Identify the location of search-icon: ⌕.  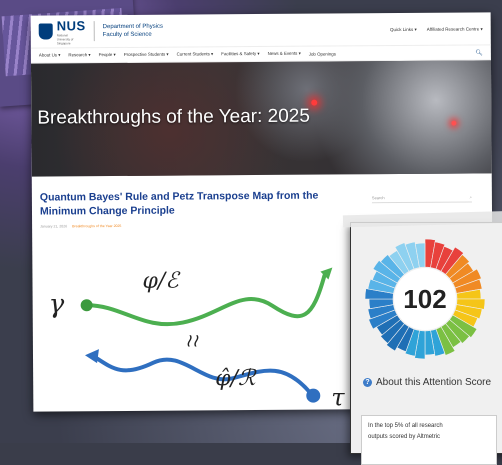
(471, 196).